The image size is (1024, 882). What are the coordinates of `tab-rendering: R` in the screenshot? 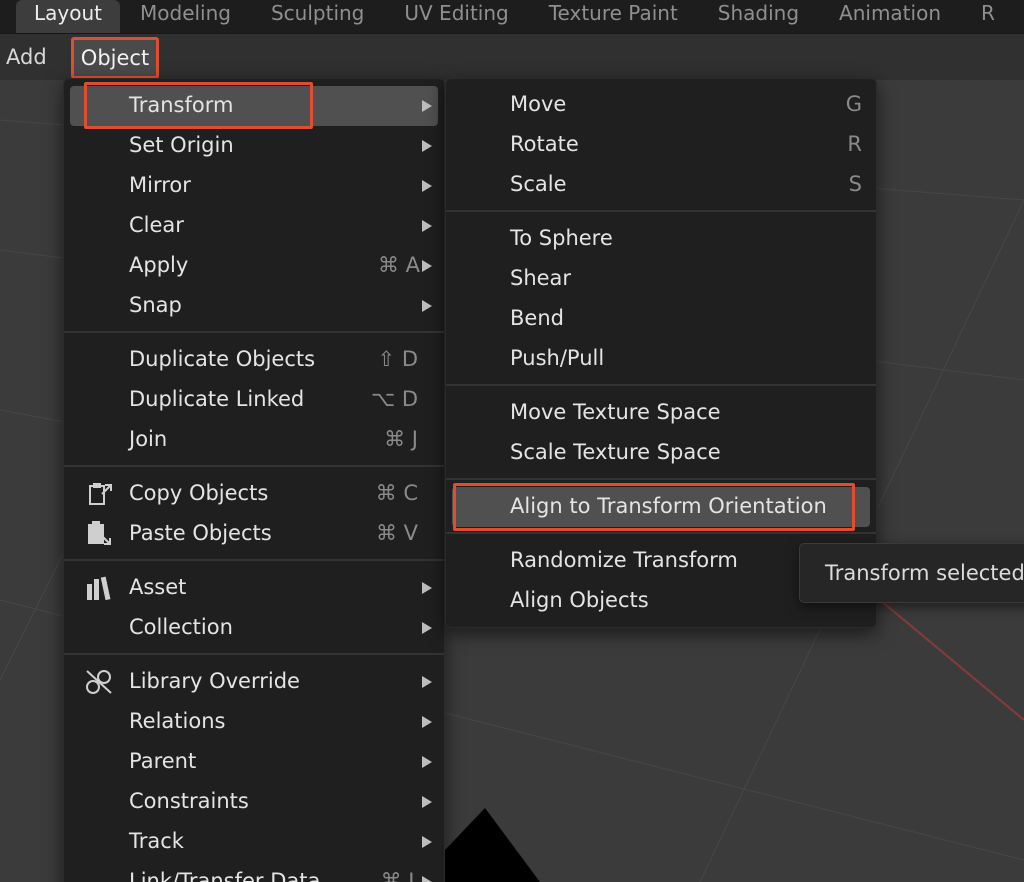 It's located at (988, 16).